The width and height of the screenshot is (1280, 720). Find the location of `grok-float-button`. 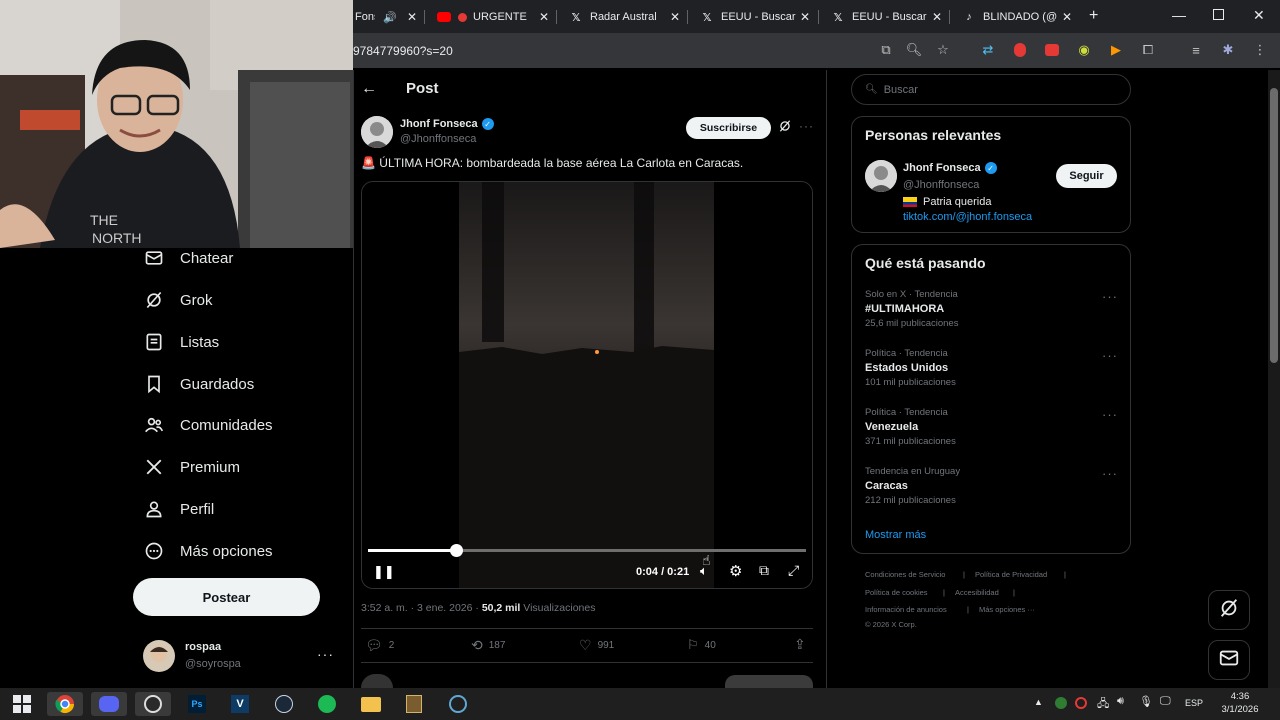

grok-float-button is located at coordinates (1229, 610).